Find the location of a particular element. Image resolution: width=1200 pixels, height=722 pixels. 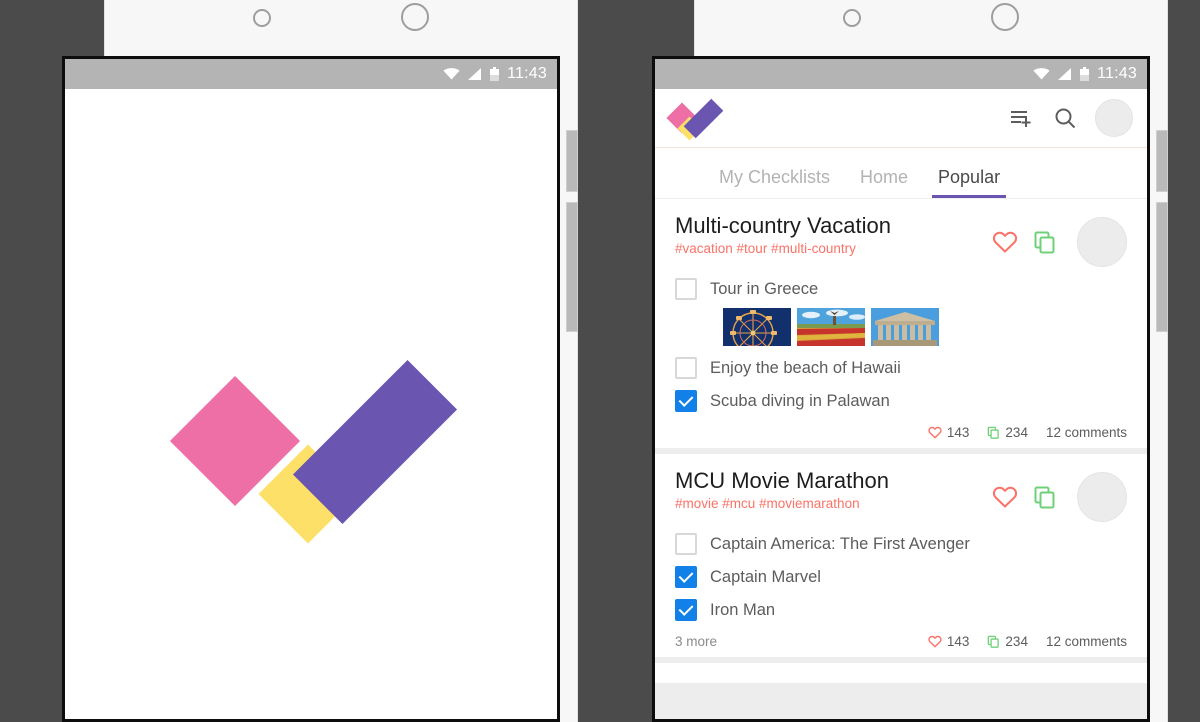

proximity-sensor-icon-right is located at coordinates (852, 18).